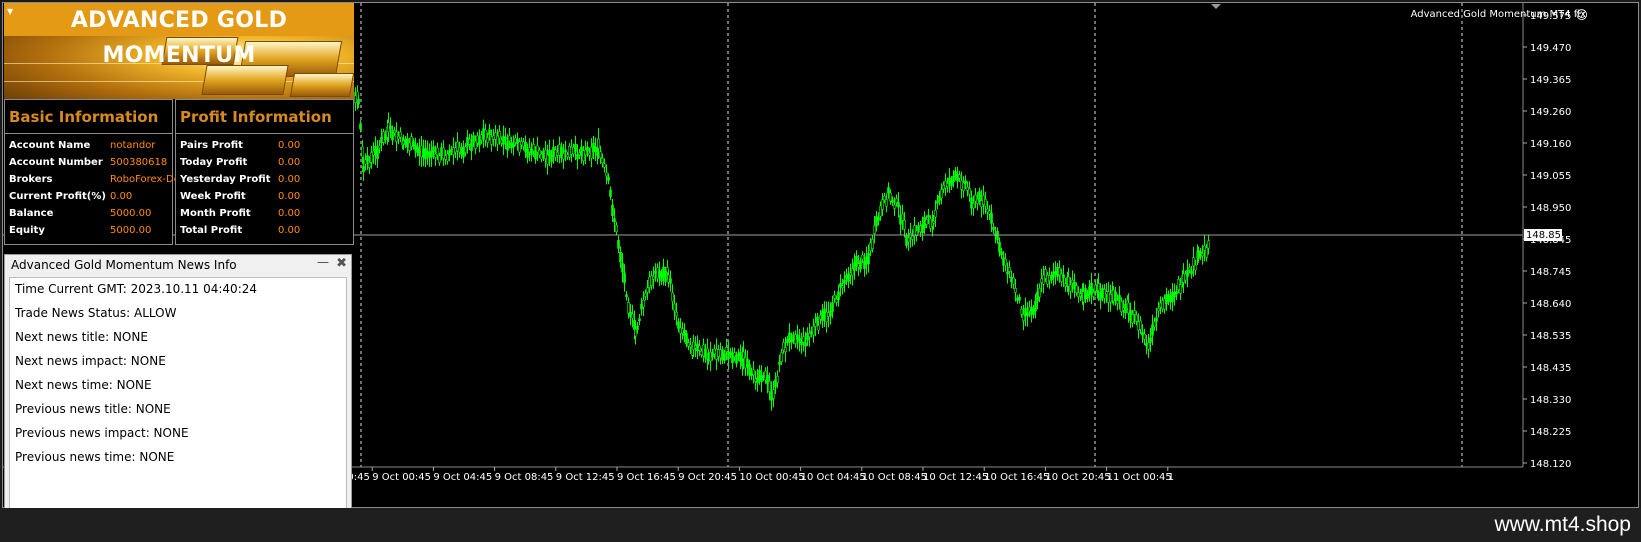 The image size is (1641, 542). What do you see at coordinates (1077, 477) in the screenshot?
I see `time-tick-label: 10 Oct 20:45` at bounding box center [1077, 477].